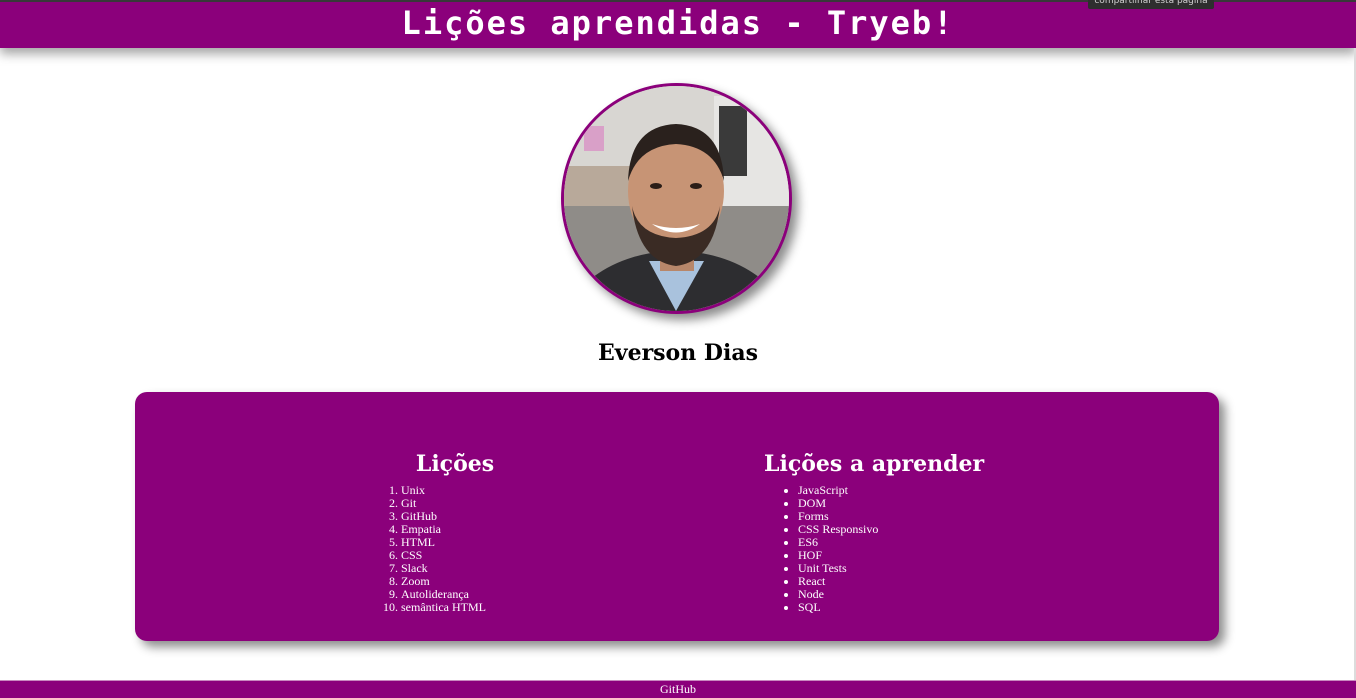 The image size is (1356, 698). Describe the element at coordinates (678, 353) in the screenshot. I see `profile-name: Everson Dias` at that location.